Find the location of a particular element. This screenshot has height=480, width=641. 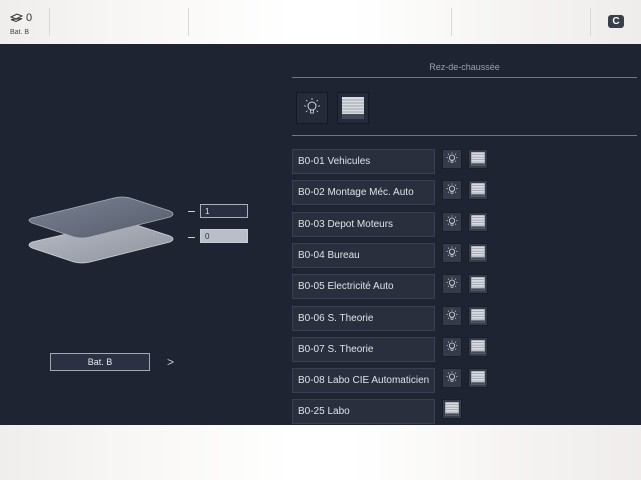

building-label: Bat. B is located at coordinates (20, 32).